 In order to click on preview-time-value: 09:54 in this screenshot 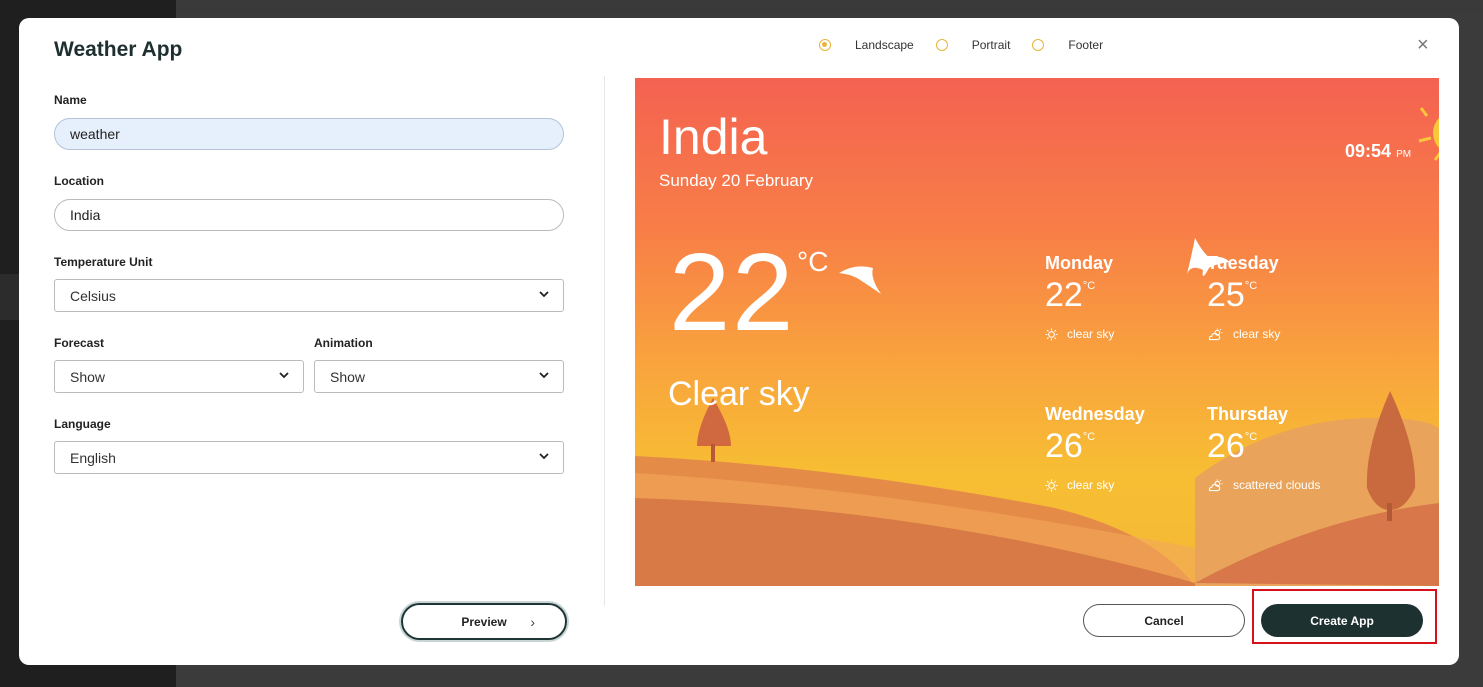, I will do `click(1368, 151)`.